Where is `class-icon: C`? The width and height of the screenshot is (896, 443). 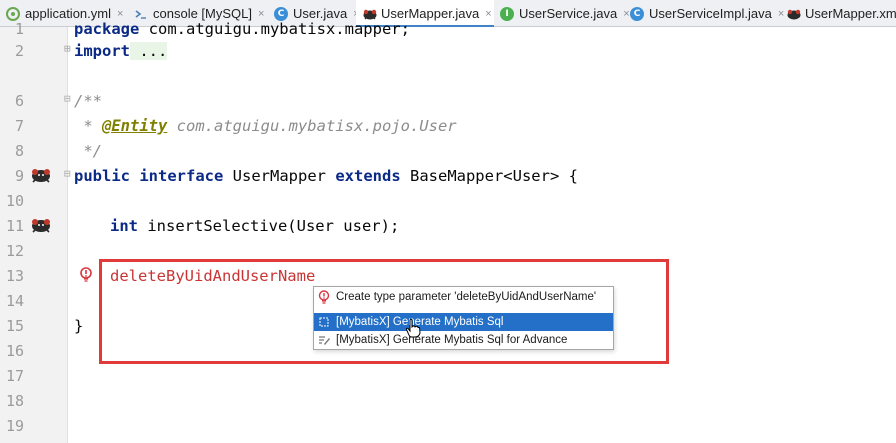
class-icon: C is located at coordinates (637, 13).